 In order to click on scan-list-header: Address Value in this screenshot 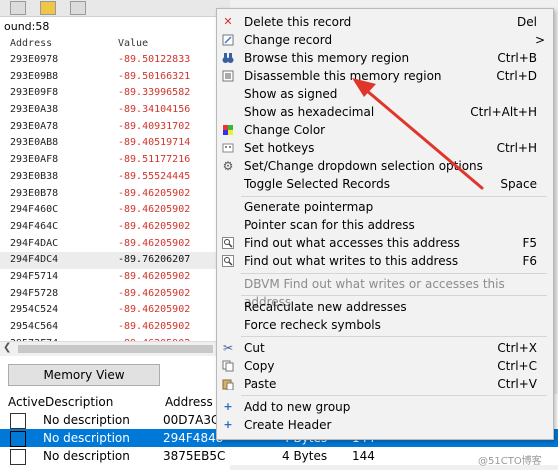, I will do `click(115, 45)`.